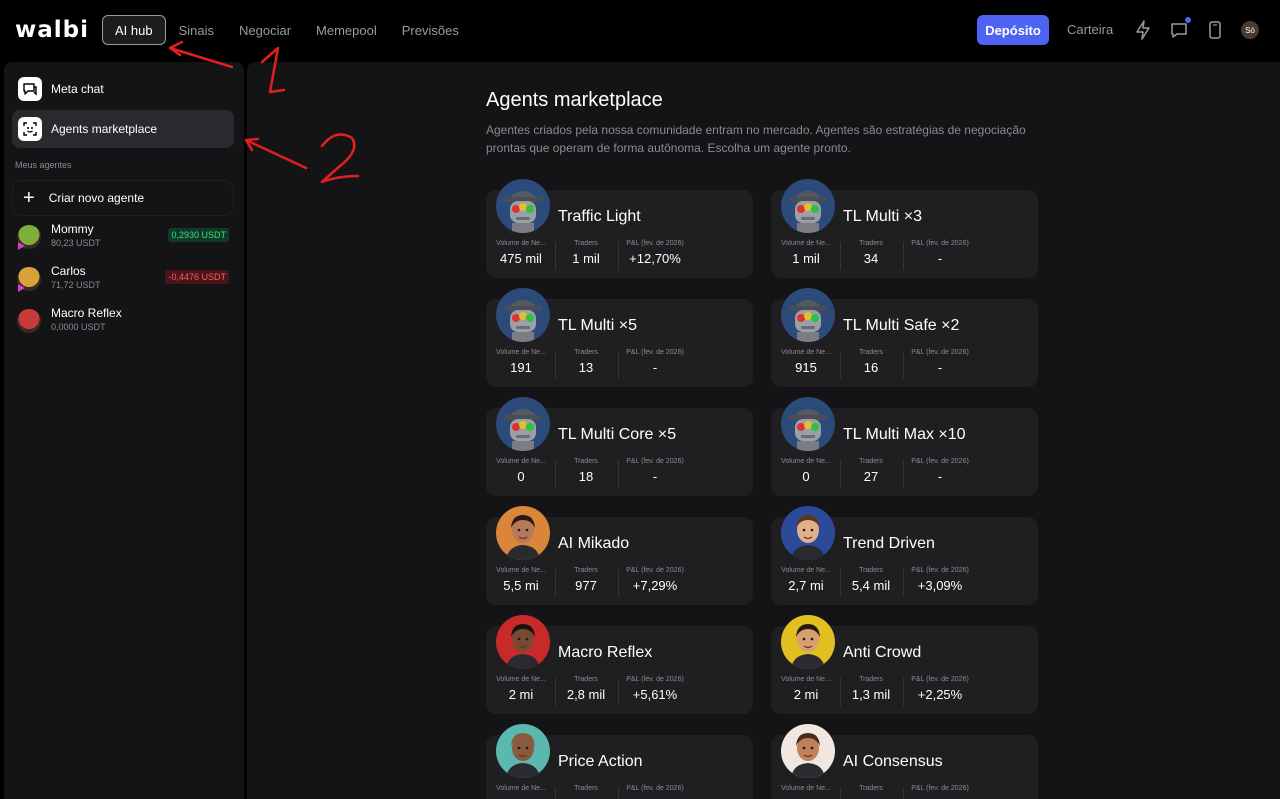 This screenshot has width=1280, height=799. What do you see at coordinates (600, 761) in the screenshot?
I see `agent-title: Price Action` at bounding box center [600, 761].